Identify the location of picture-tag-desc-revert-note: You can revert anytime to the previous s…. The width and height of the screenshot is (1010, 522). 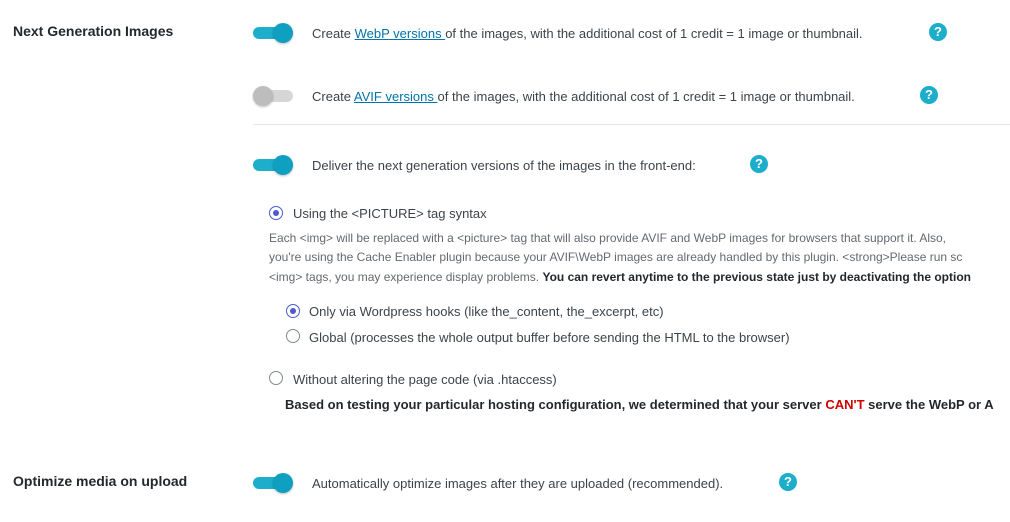
(756, 277).